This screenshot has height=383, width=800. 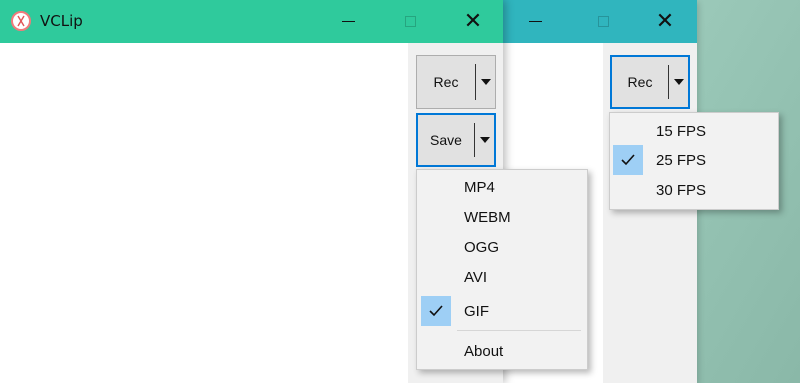 I want to click on title-bar: ✕, so click(x=600, y=21).